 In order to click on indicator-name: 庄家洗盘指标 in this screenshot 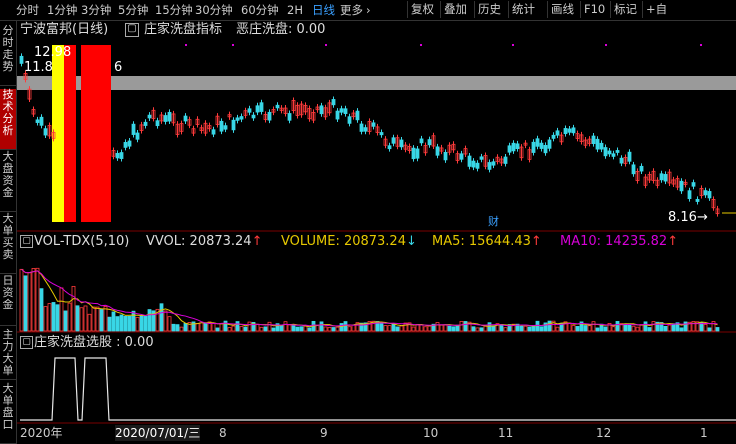, I will do `click(183, 30)`.